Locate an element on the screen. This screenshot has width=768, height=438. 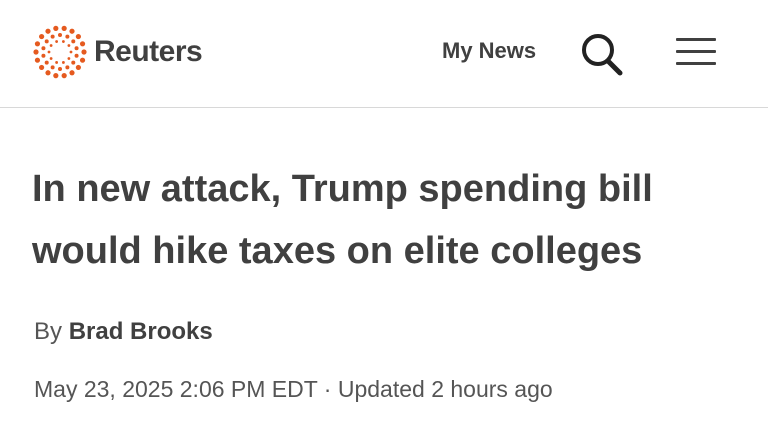
updated-time: Updated 2 hours ago is located at coordinates (445, 389).